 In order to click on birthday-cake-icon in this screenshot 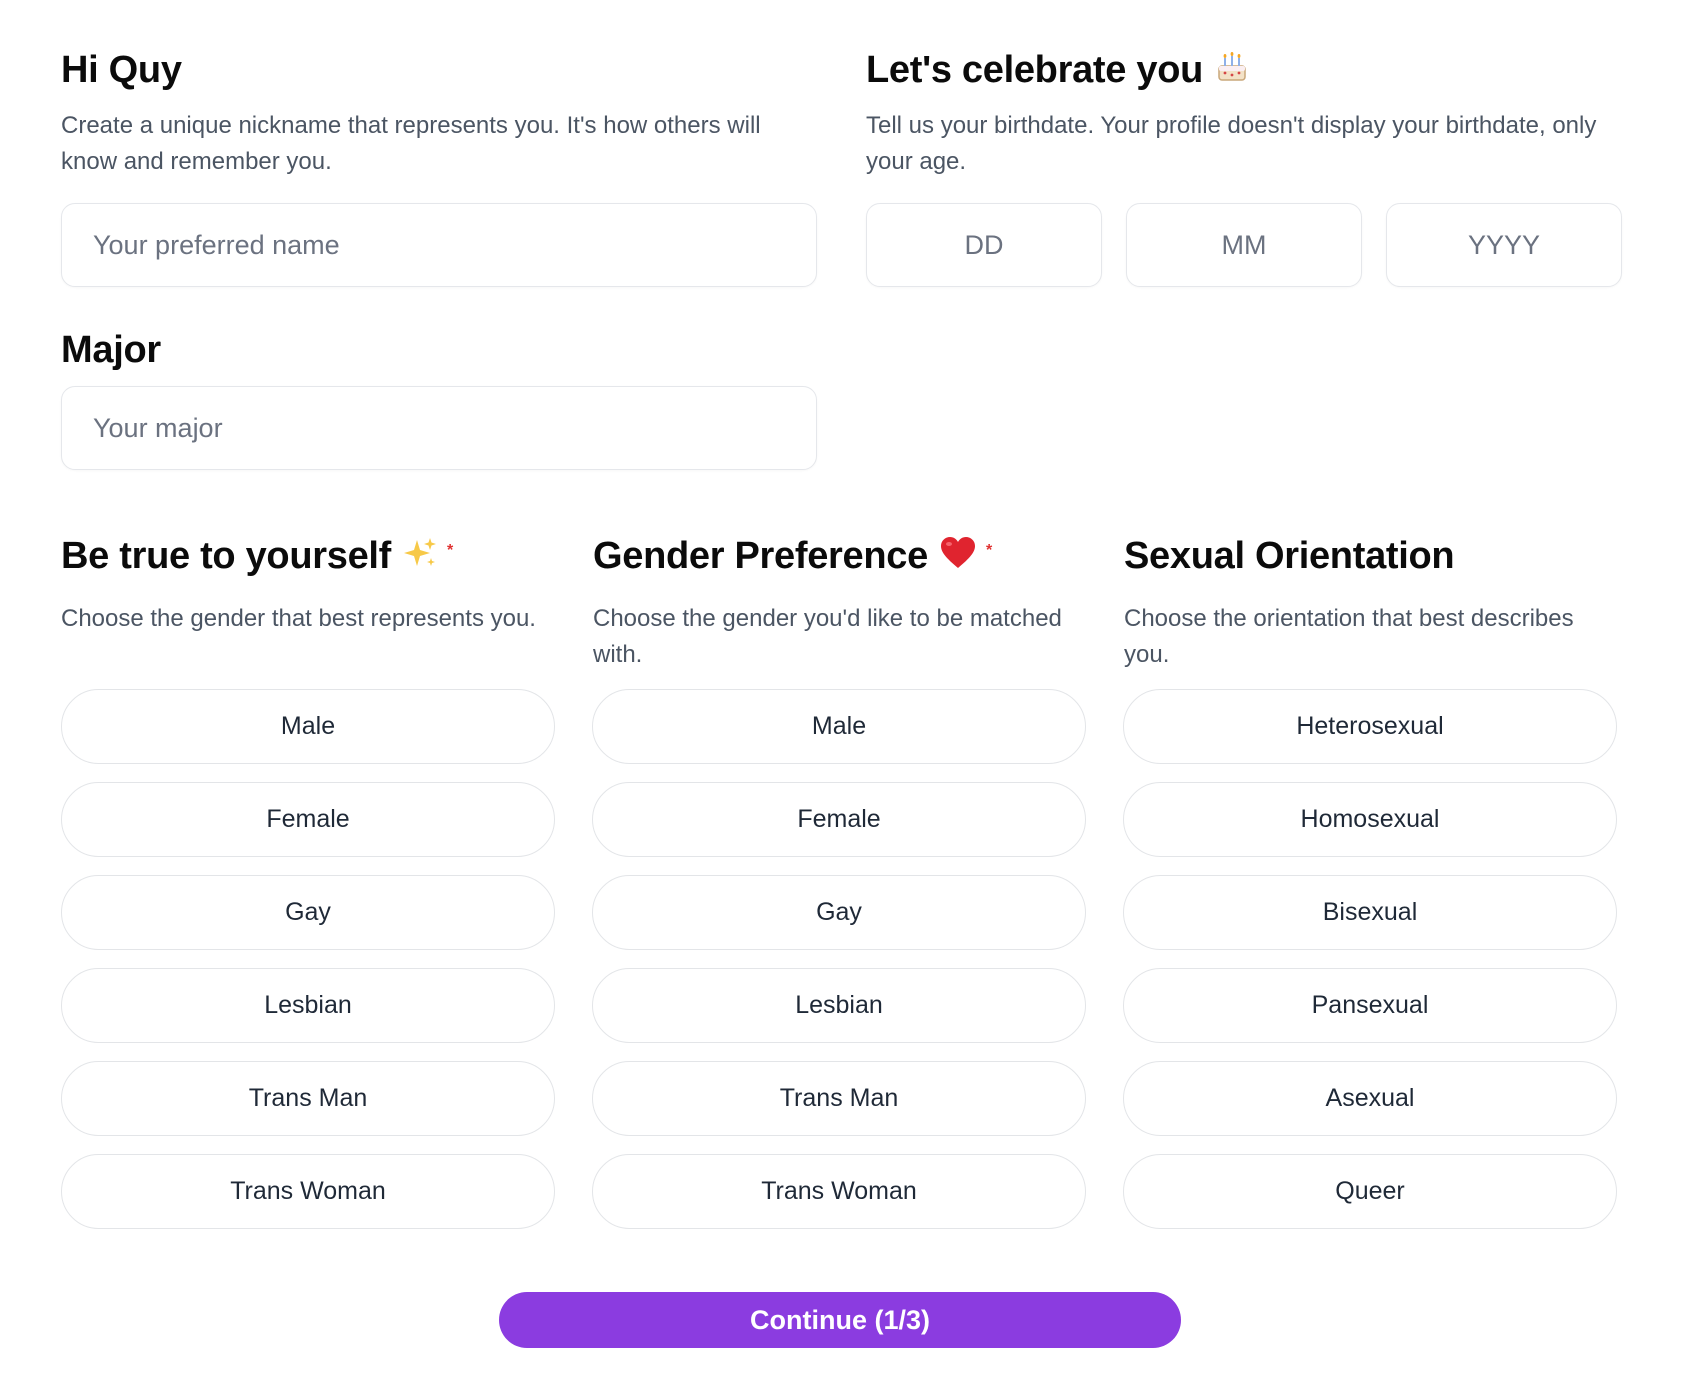, I will do `click(1232, 71)`.